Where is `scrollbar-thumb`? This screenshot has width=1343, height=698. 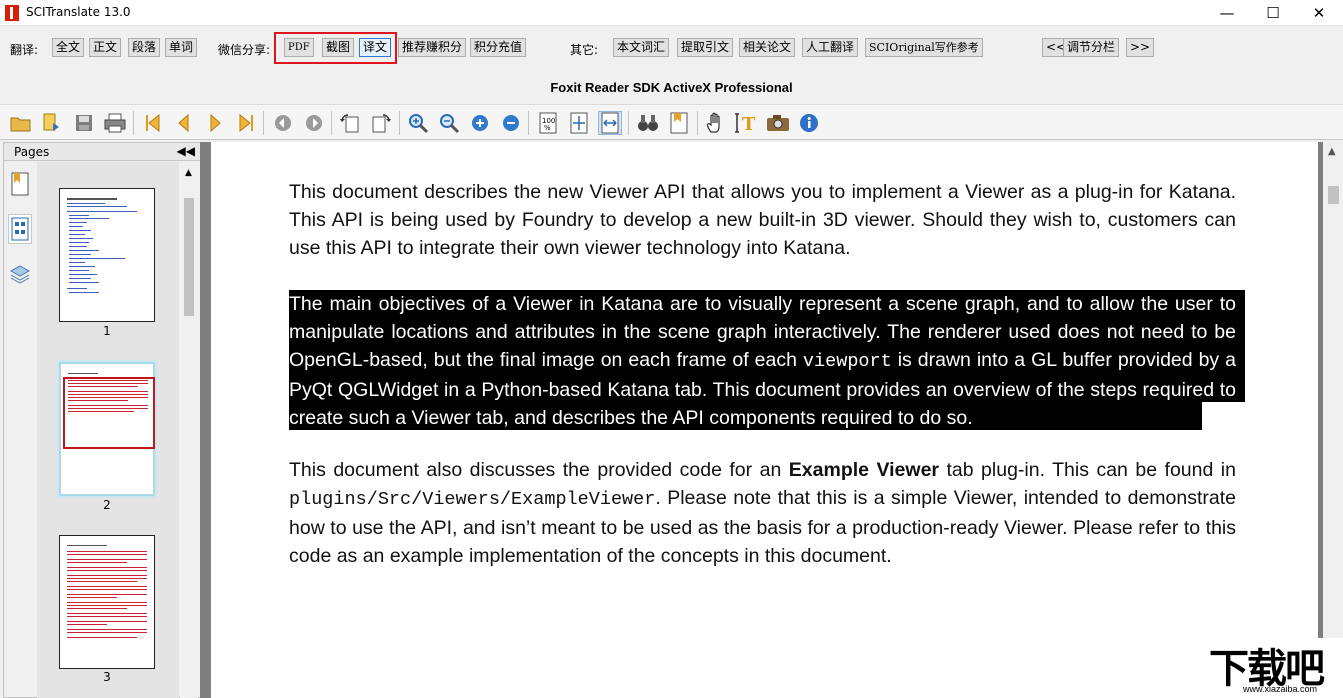
scrollbar-thumb is located at coordinates (189, 257).